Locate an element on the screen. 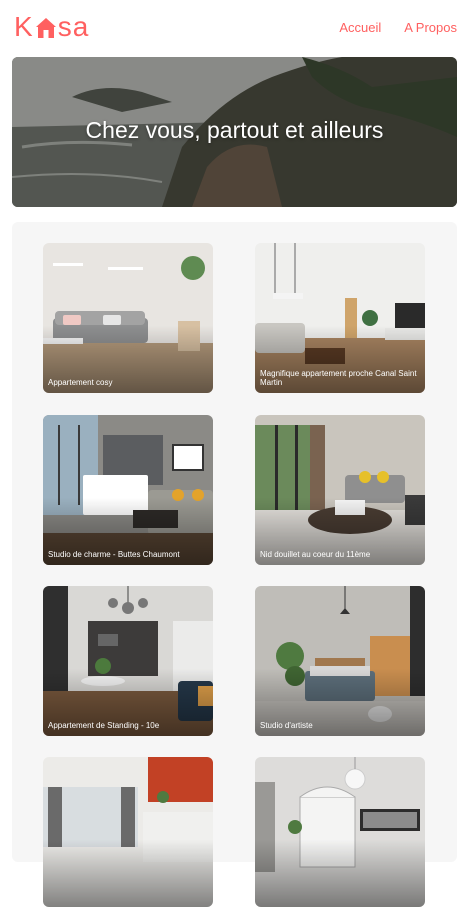 The image size is (467, 907). listing-title: Studio d'artiste is located at coordinates (286, 725).